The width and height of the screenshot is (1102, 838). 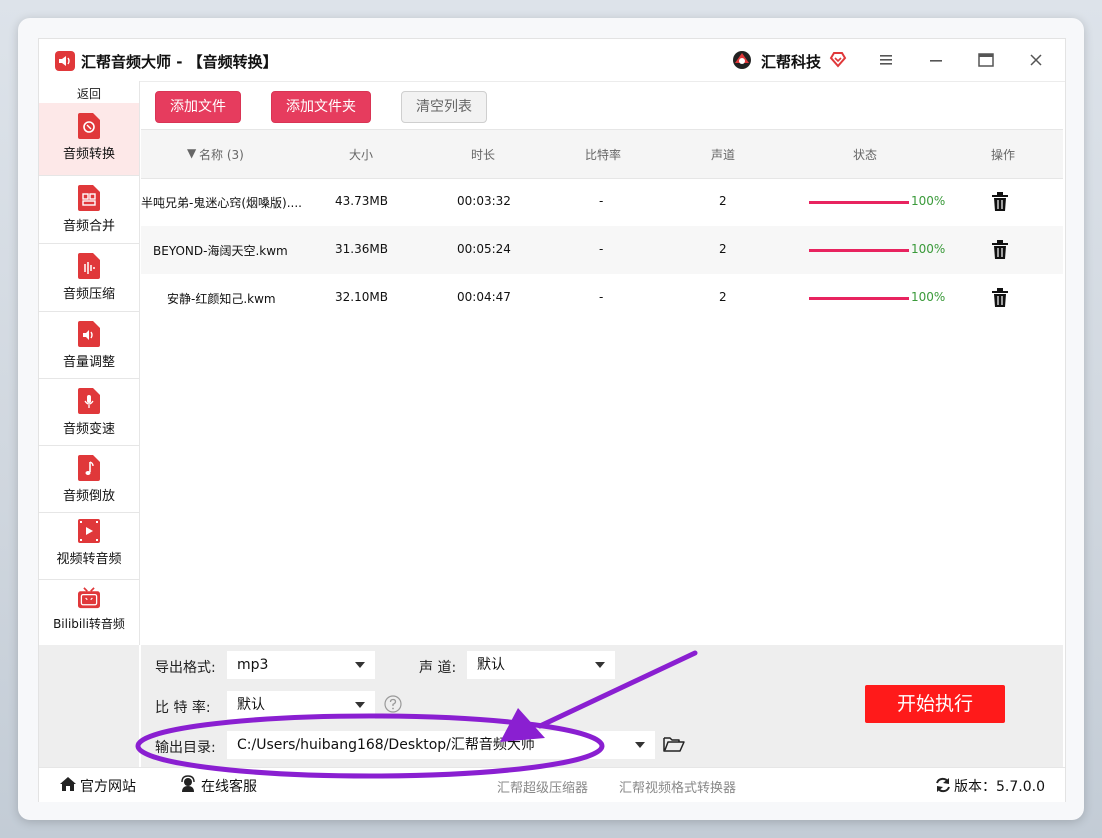 What do you see at coordinates (65, 61) in the screenshot?
I see `app-logo-icon` at bounding box center [65, 61].